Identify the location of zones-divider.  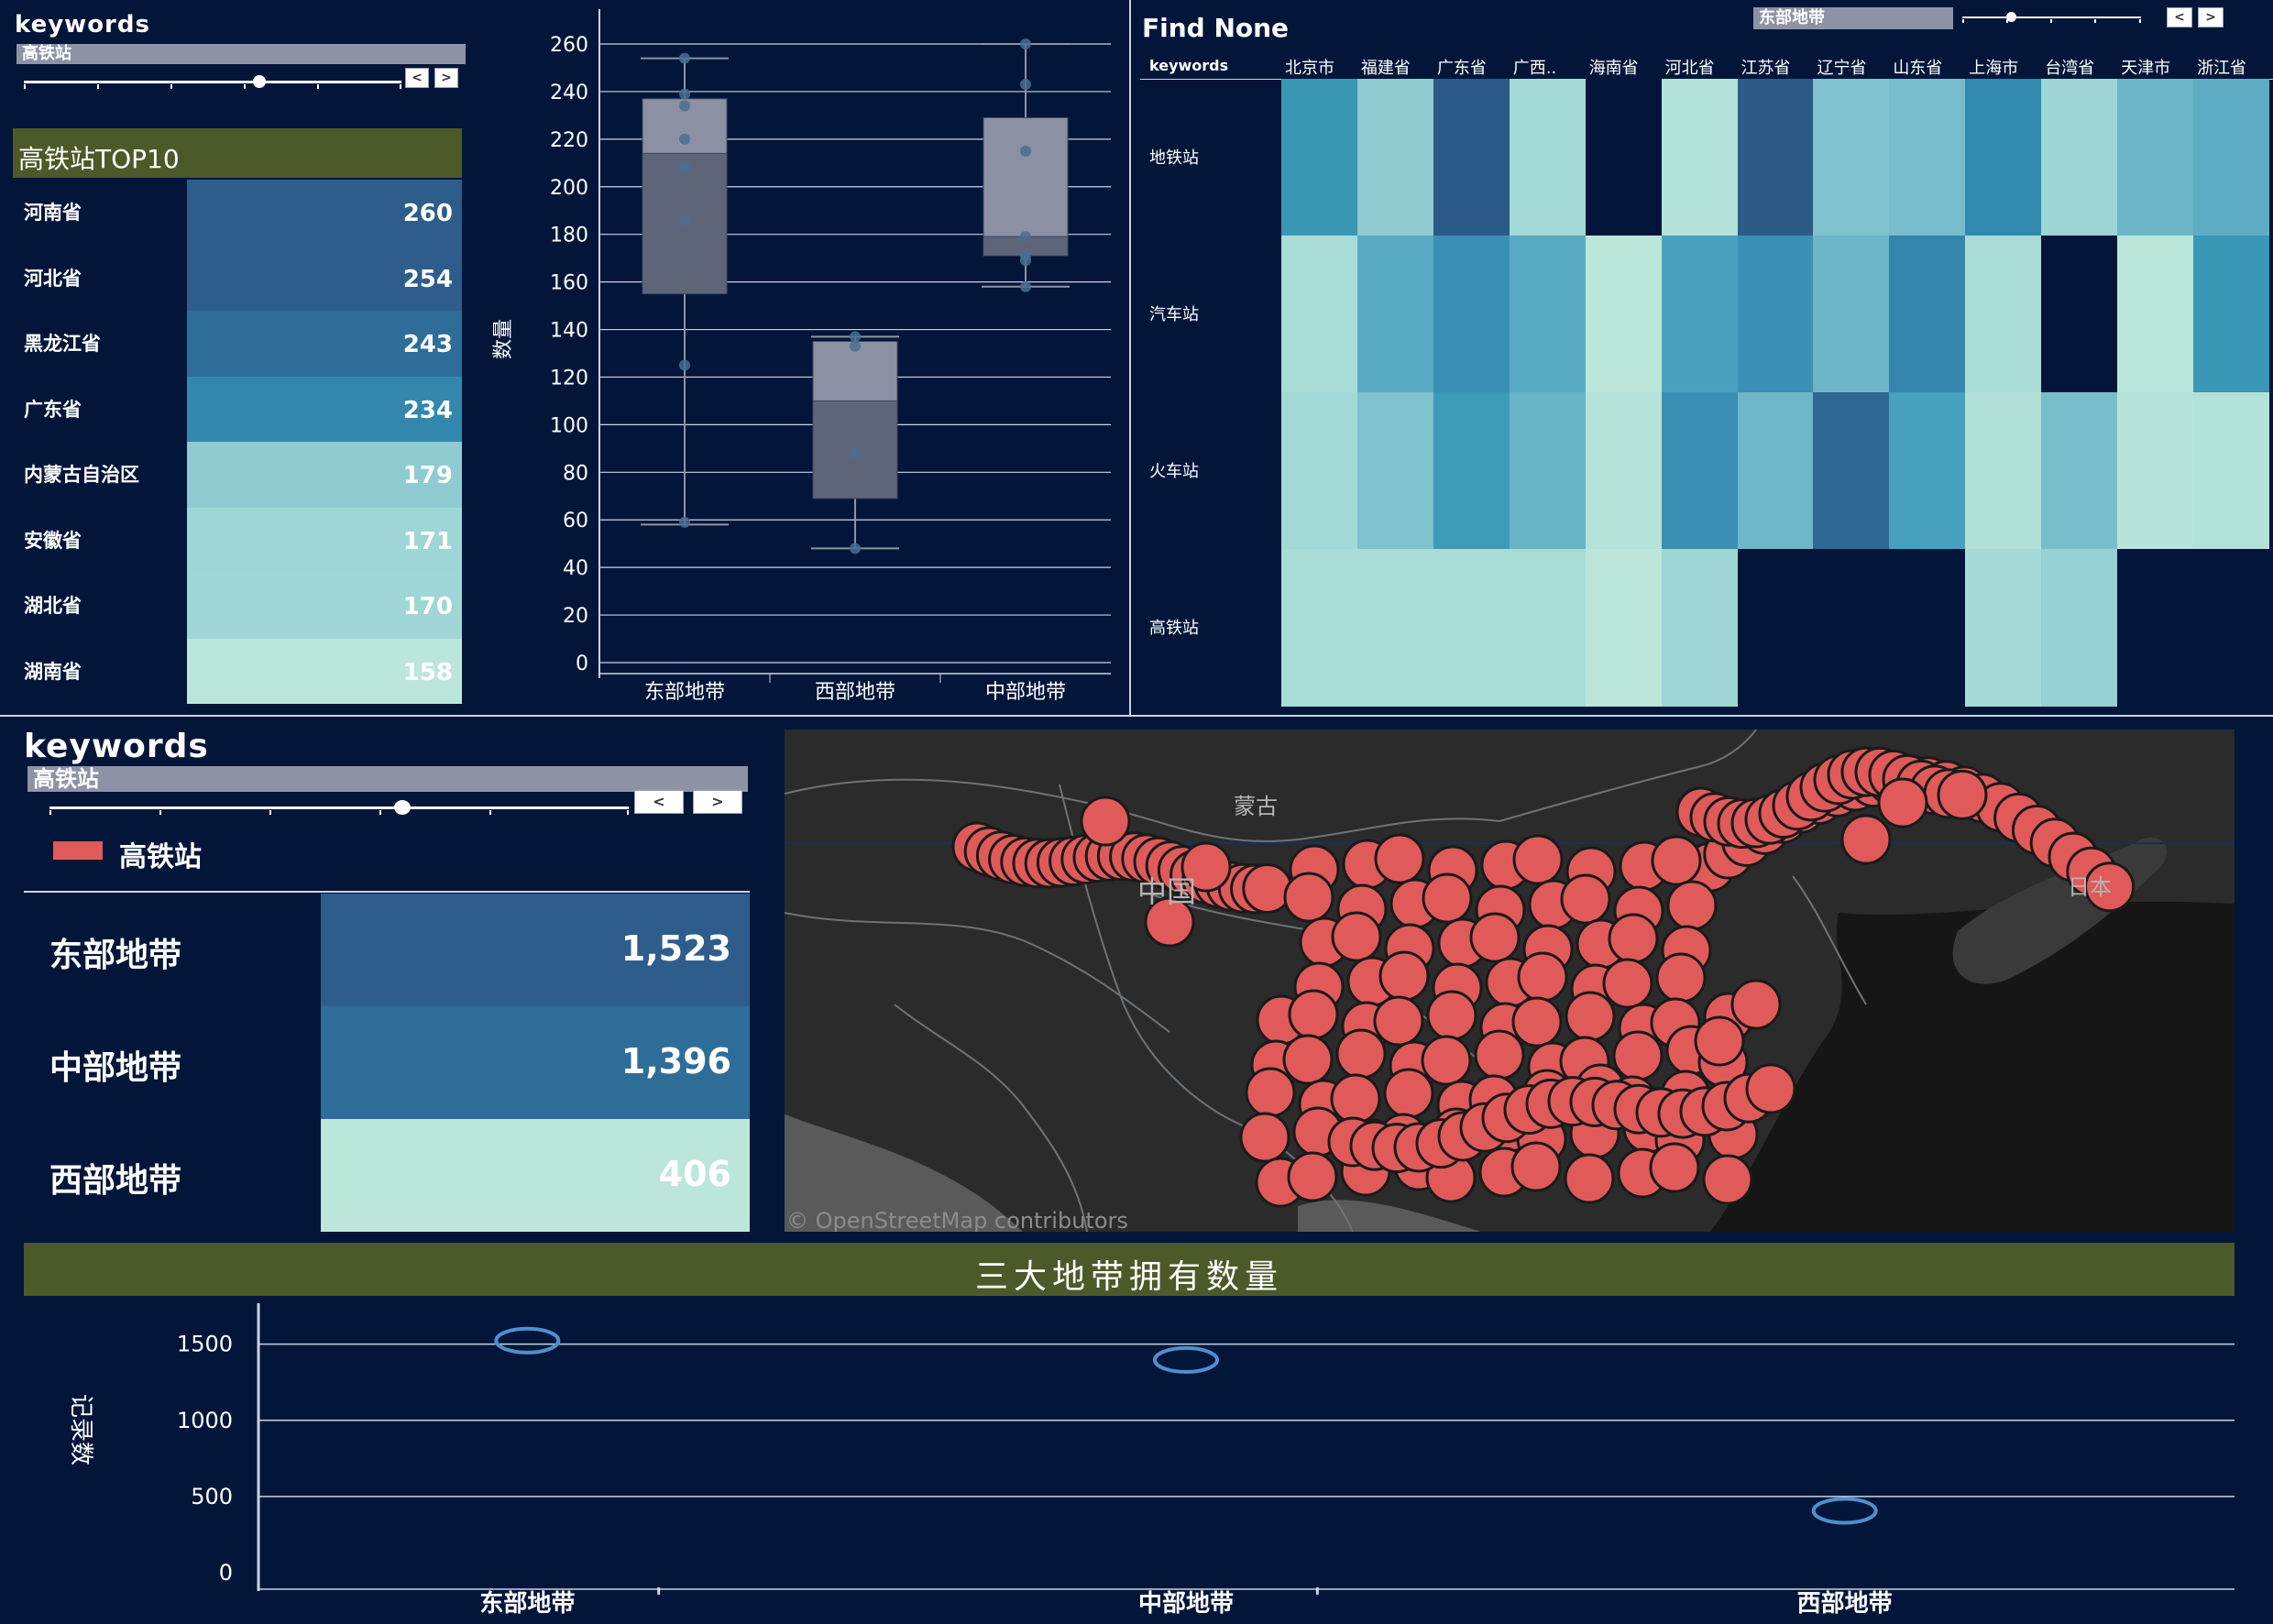
(387, 892).